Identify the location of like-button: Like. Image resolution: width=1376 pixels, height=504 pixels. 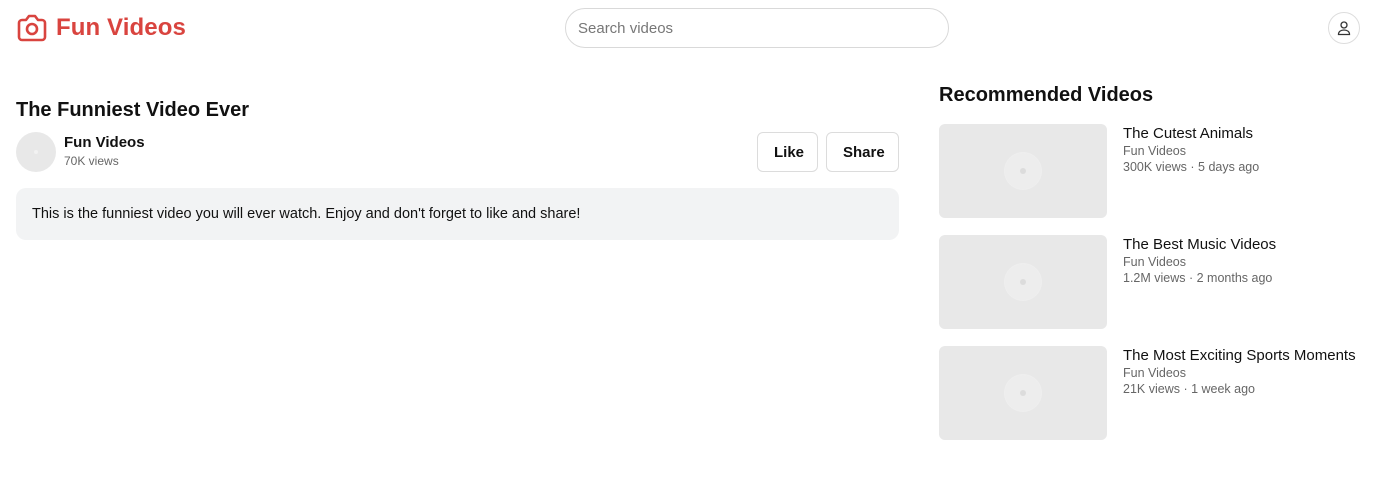
(787, 152).